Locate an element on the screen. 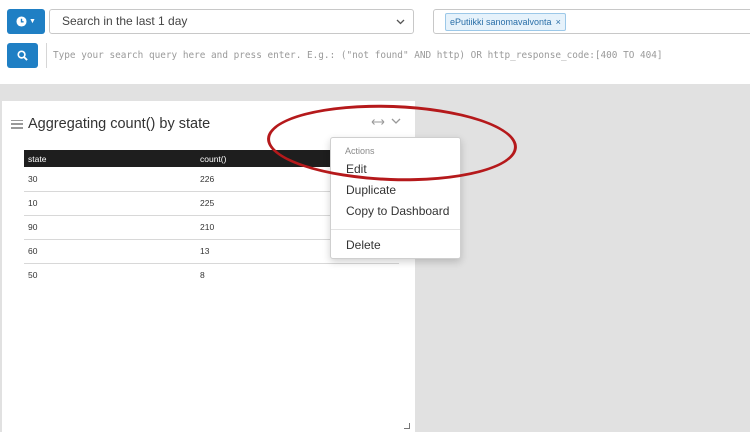 The image size is (750, 432). stream-tag: ePutiikki sanomavalvonta × is located at coordinates (505, 22).